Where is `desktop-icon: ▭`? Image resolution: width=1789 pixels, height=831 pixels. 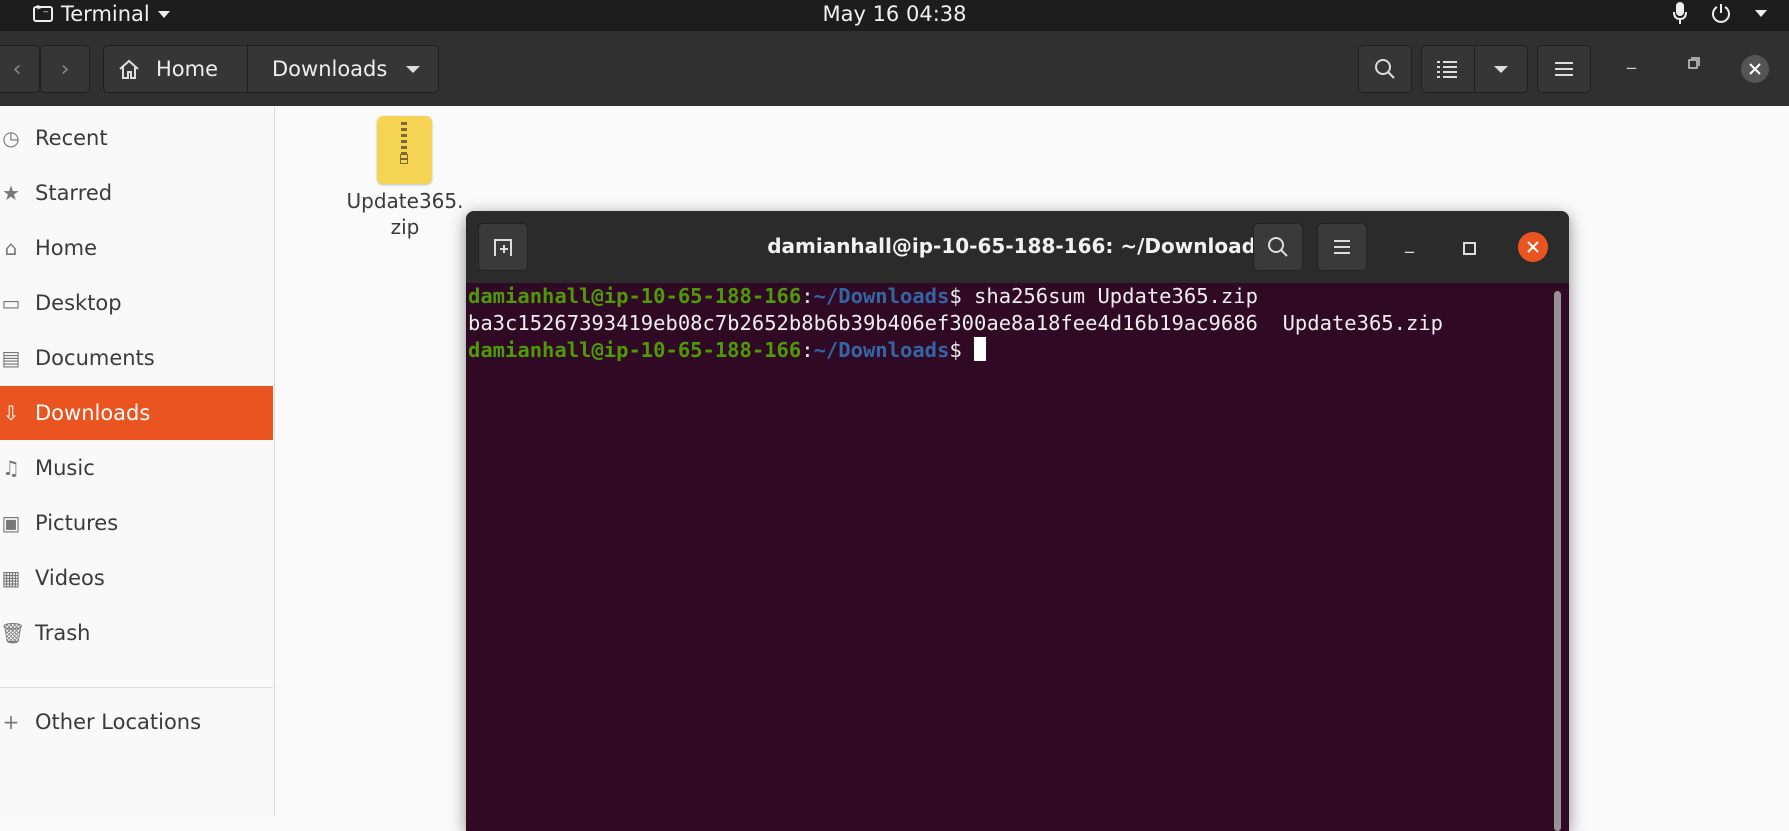
desktop-icon: ▭ is located at coordinates (11, 303).